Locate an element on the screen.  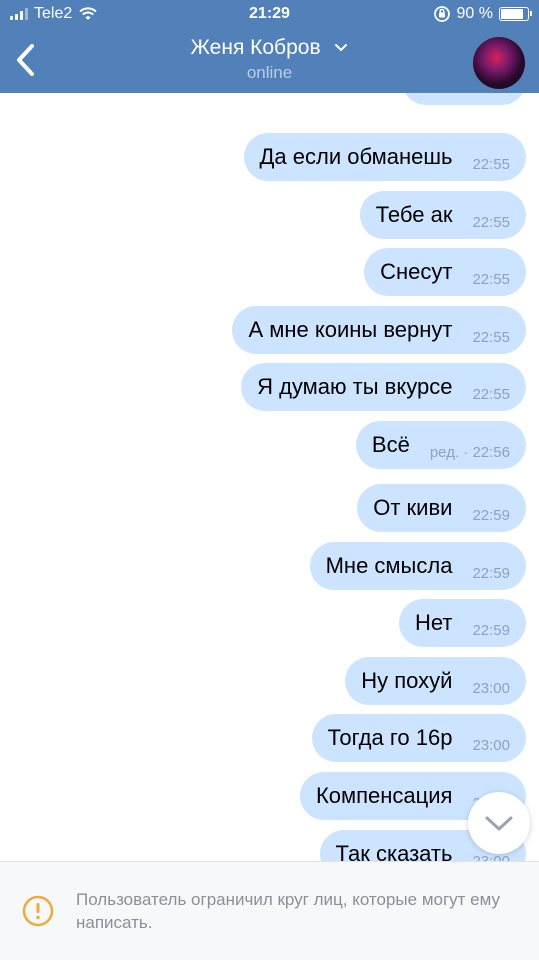
scroll-down-button is located at coordinates (499, 823).